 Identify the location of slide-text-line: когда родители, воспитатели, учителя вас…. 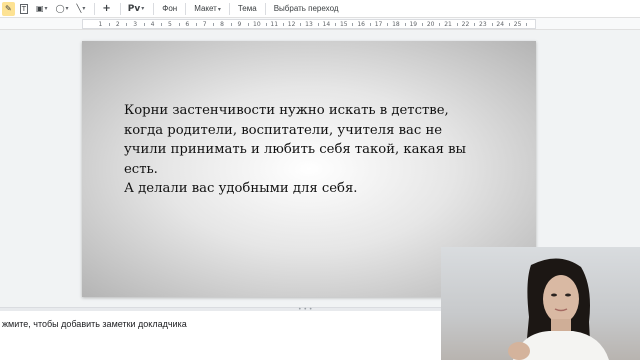
(283, 130).